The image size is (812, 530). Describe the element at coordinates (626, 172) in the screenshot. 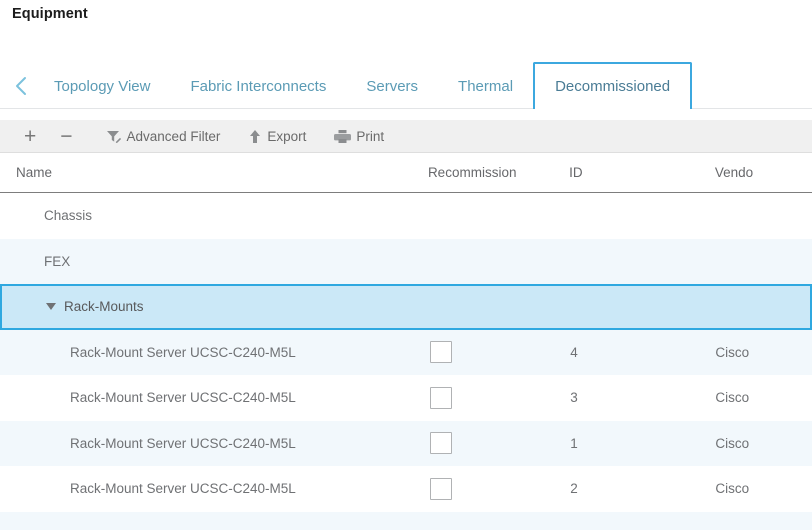

I see `column-header-id: ID` at that location.